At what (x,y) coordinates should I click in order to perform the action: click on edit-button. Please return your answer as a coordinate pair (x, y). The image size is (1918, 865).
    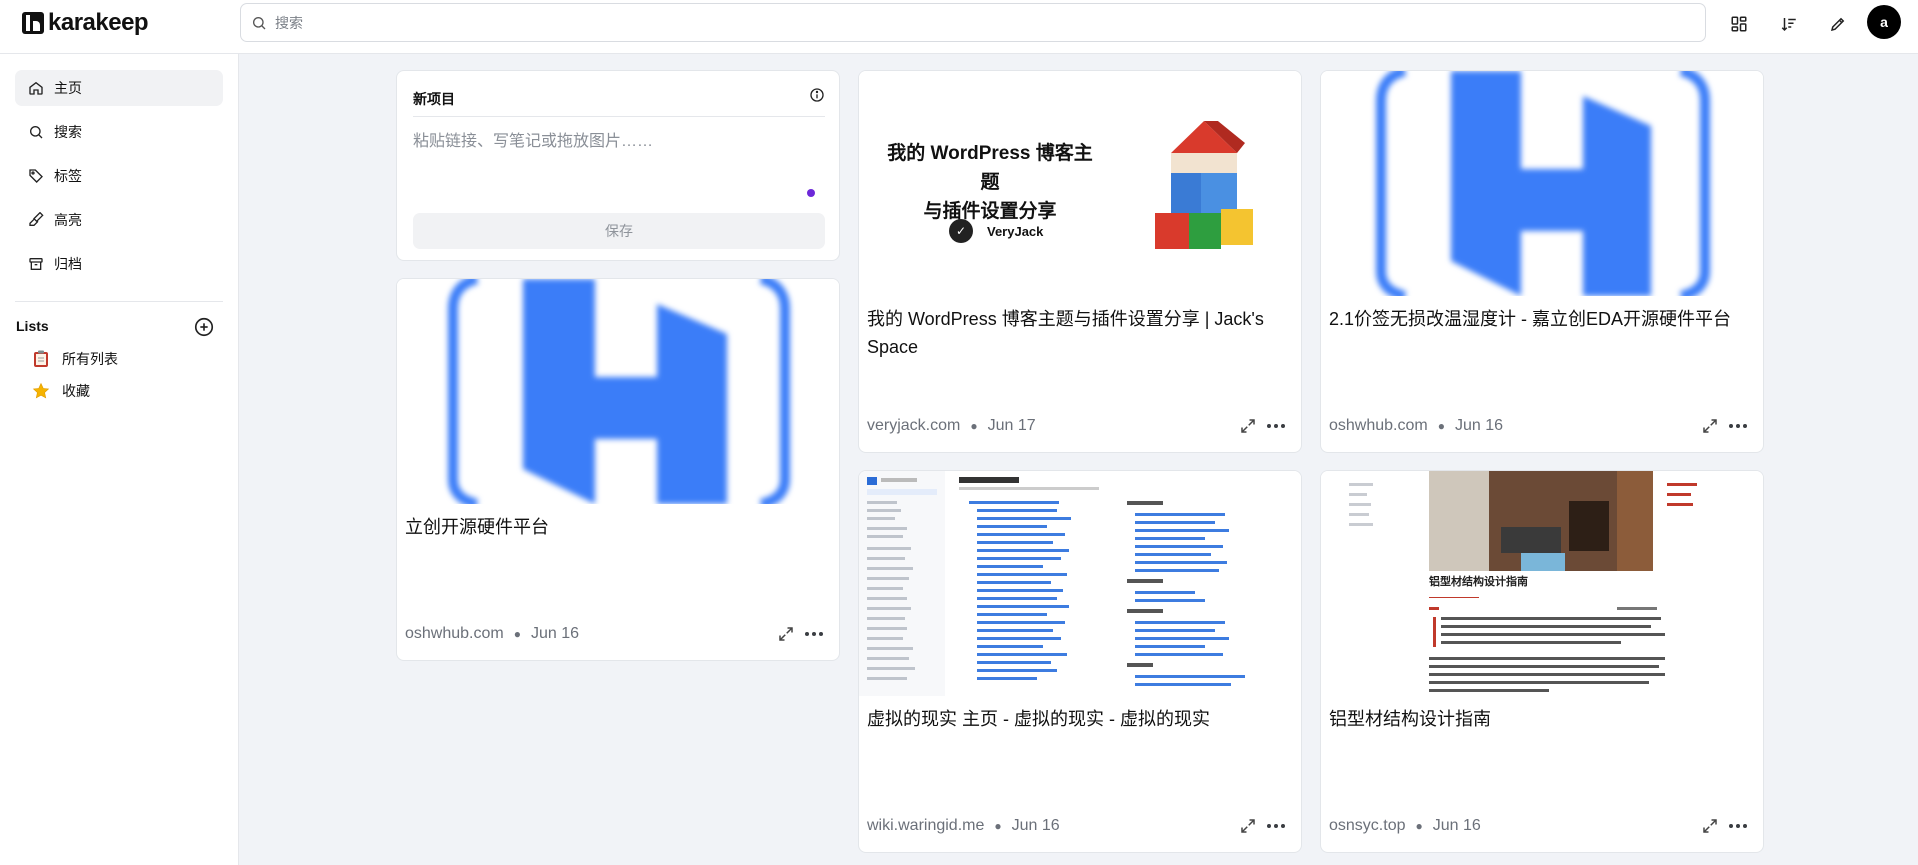
    Looking at the image, I should click on (1838, 24).